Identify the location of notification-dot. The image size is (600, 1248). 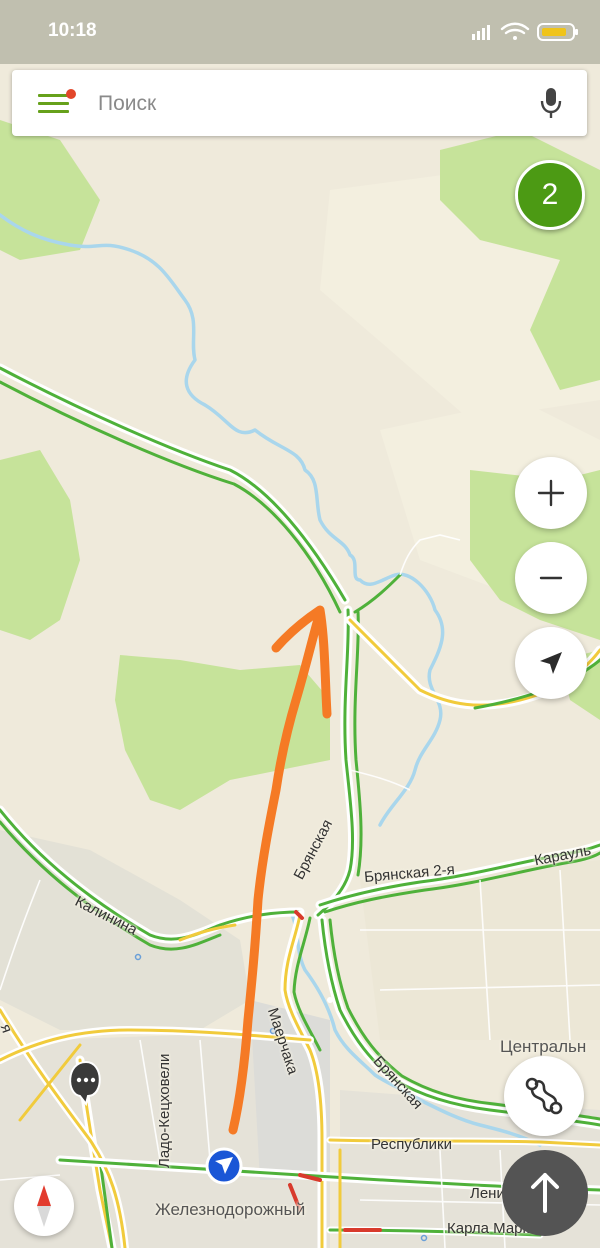
(71, 94).